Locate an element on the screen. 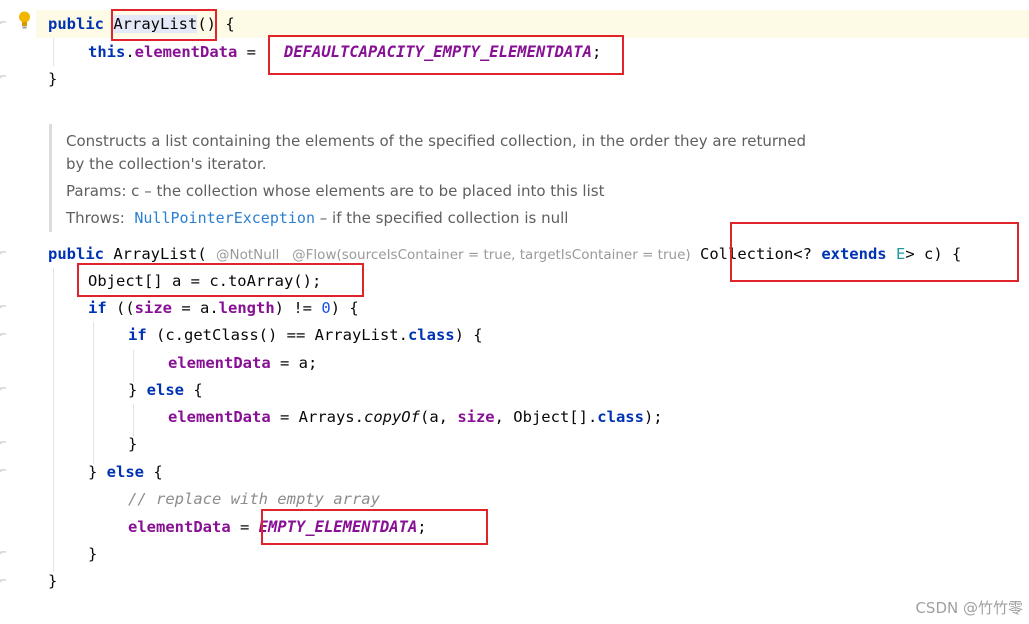 The width and height of the screenshot is (1029, 624). code-text: = a; is located at coordinates (294, 363).